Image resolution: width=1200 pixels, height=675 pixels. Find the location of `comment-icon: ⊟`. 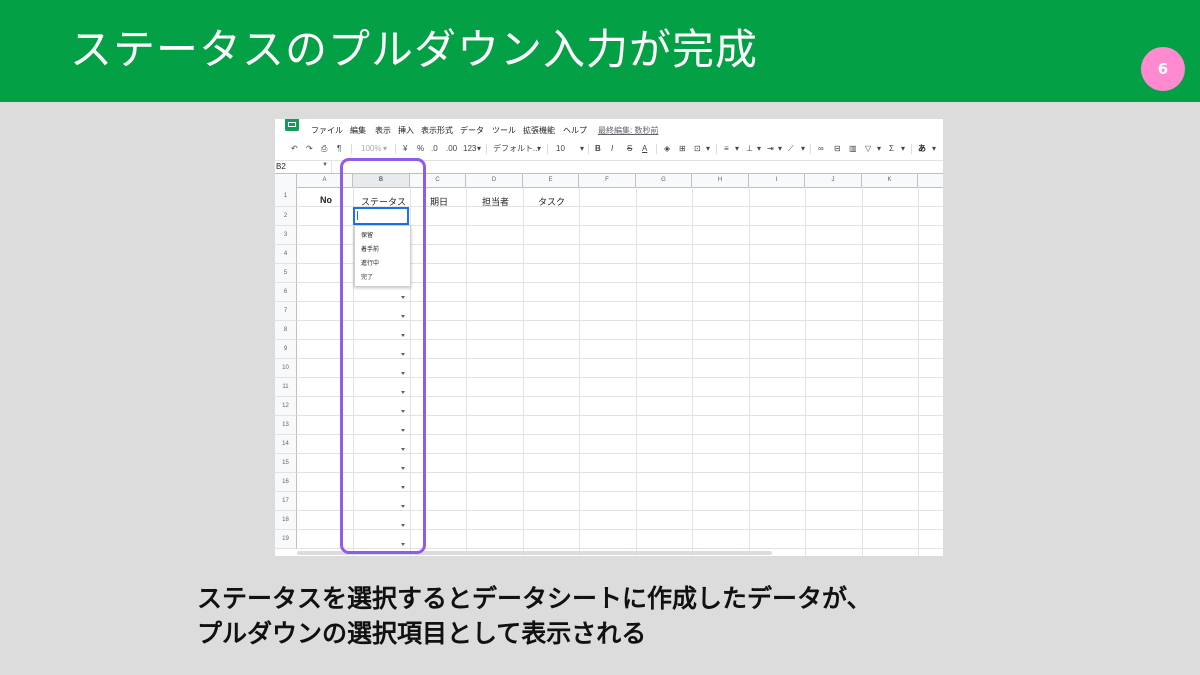

comment-icon: ⊟ is located at coordinates (837, 149).